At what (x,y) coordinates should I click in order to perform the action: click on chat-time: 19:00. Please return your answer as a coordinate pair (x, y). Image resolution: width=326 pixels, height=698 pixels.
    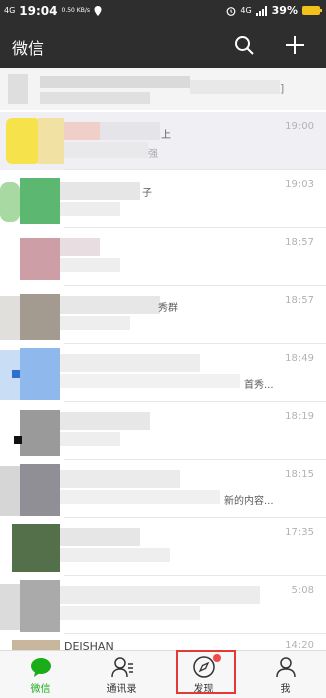
    Looking at the image, I should click on (299, 126).